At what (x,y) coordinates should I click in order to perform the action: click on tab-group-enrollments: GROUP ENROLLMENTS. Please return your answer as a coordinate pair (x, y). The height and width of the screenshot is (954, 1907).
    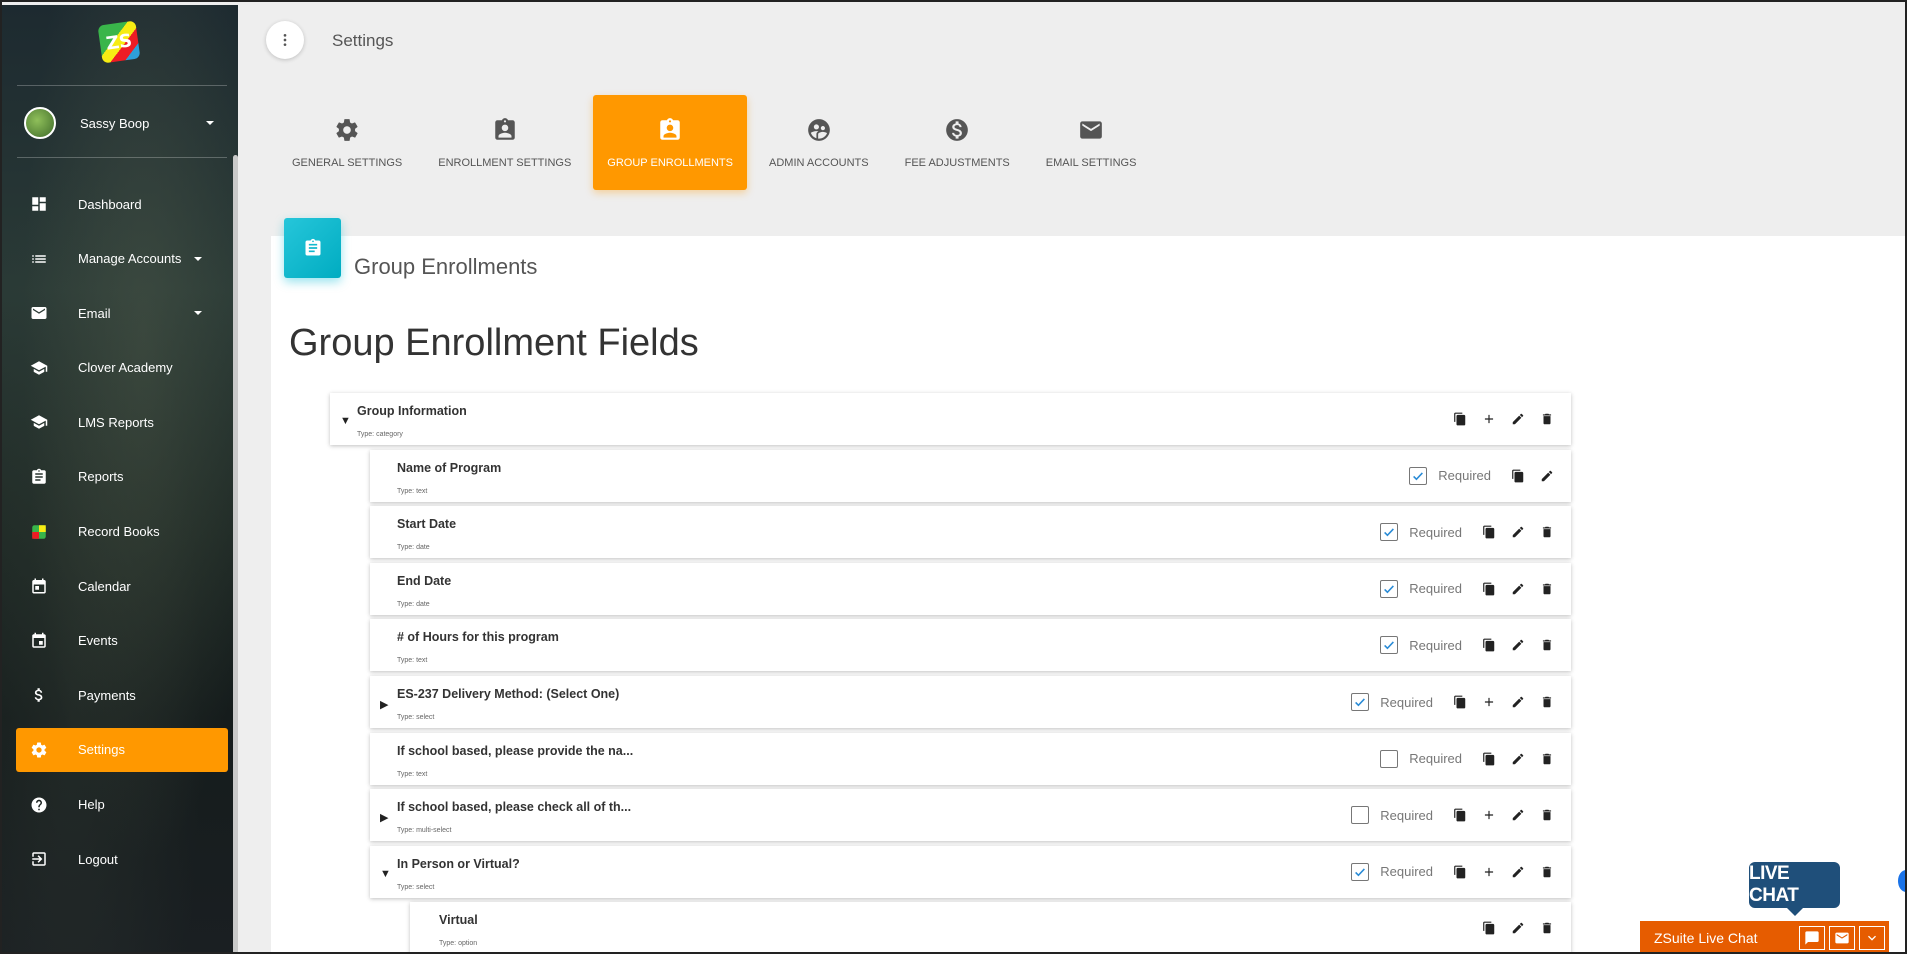
    Looking at the image, I should click on (670, 142).